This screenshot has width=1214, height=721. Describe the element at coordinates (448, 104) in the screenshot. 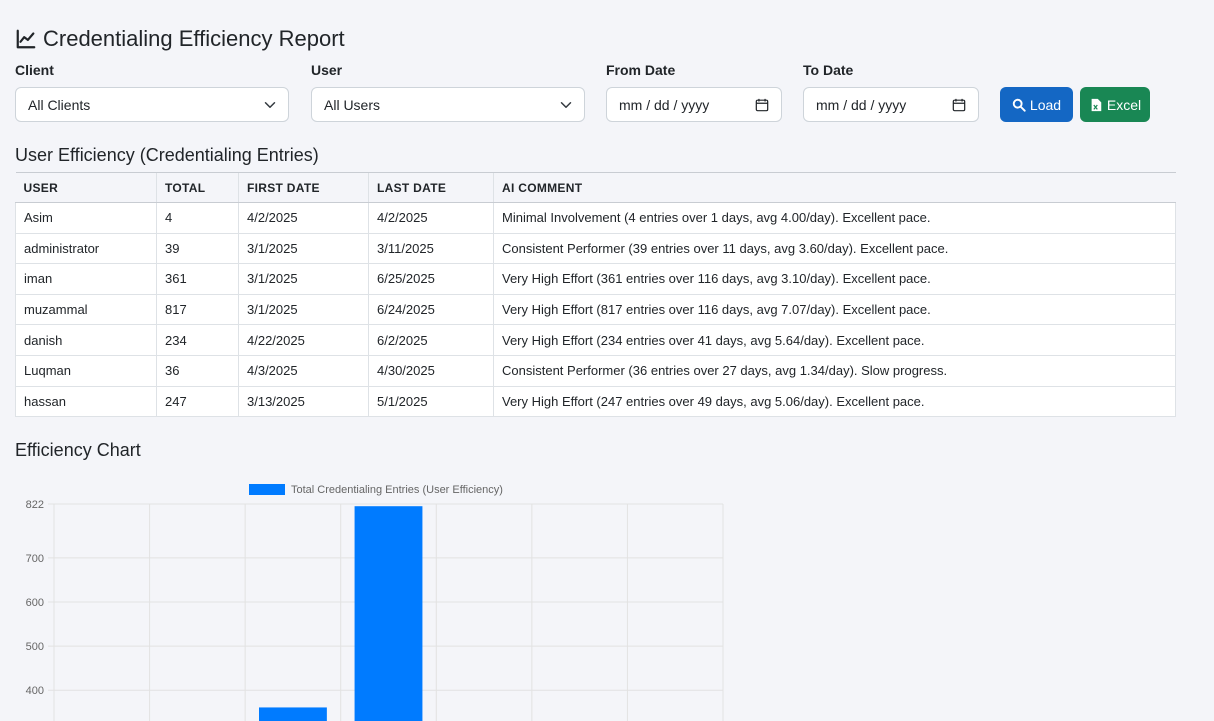

I see `user-select: All Users` at that location.